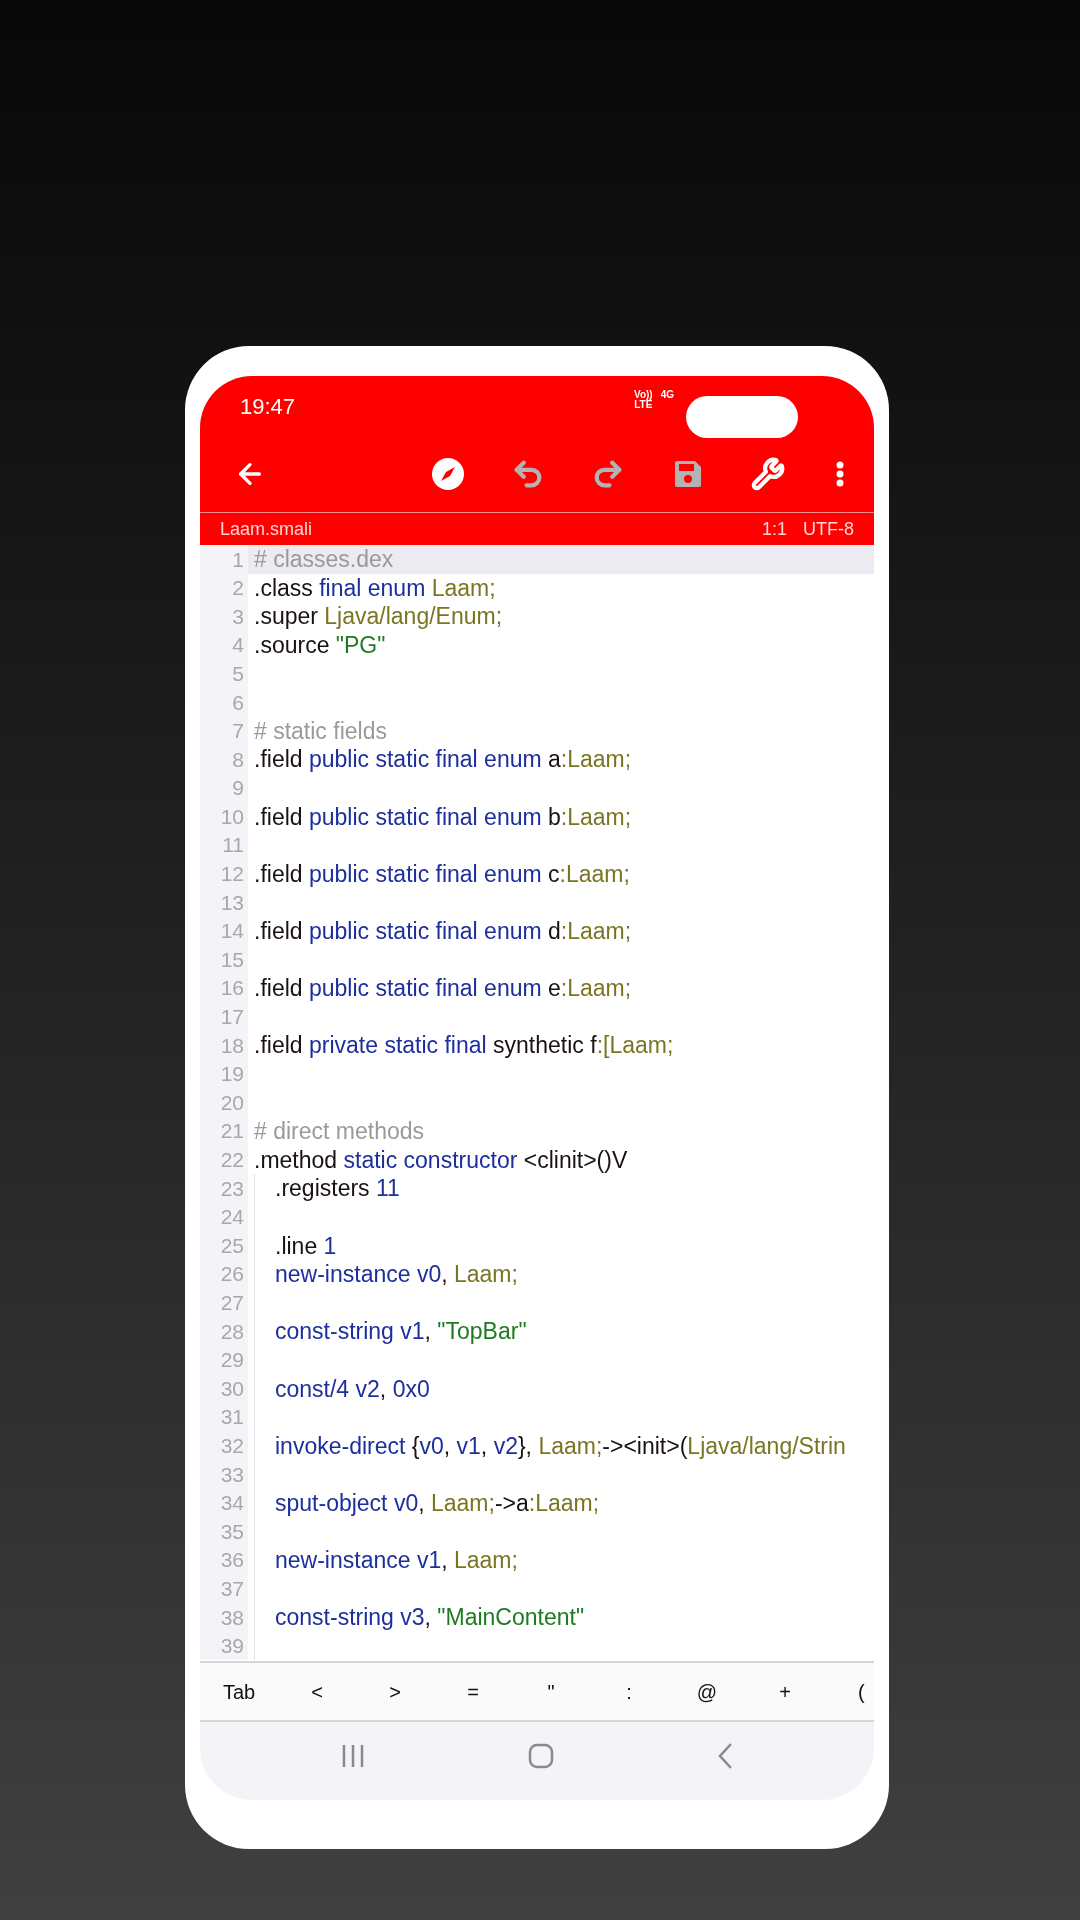  I want to click on line-number: 32, so click(224, 1445).